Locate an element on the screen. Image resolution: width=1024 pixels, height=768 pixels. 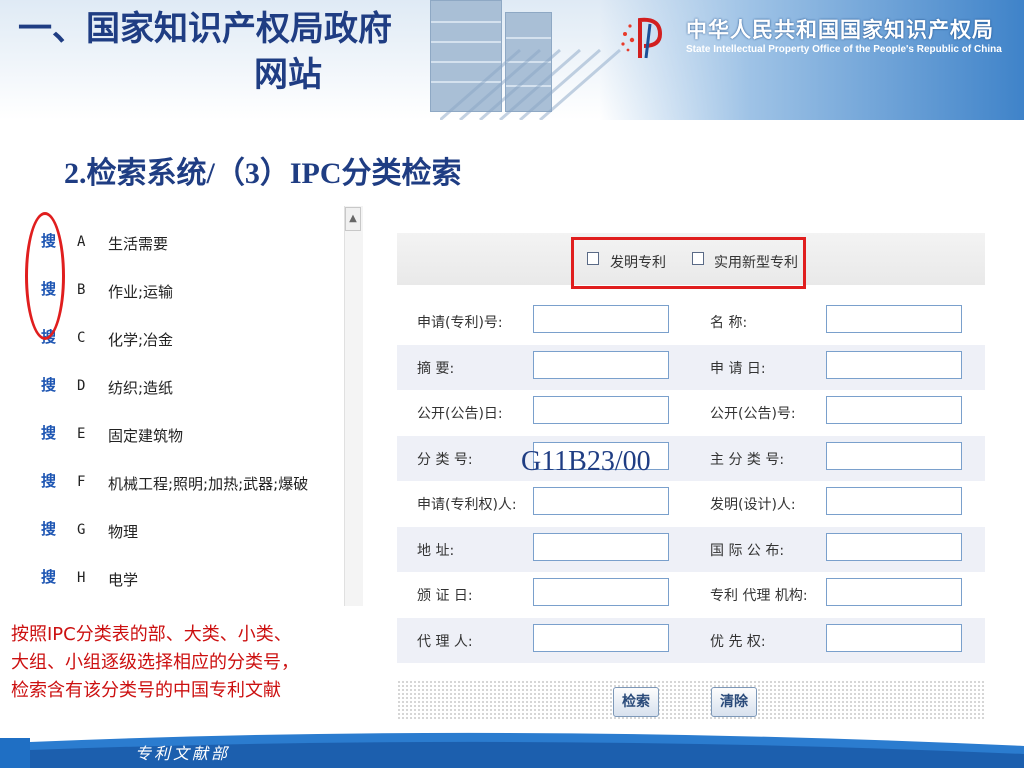
form-row: 公开(公告)日: 公开(公告)号: is located at coordinates (691, 412).